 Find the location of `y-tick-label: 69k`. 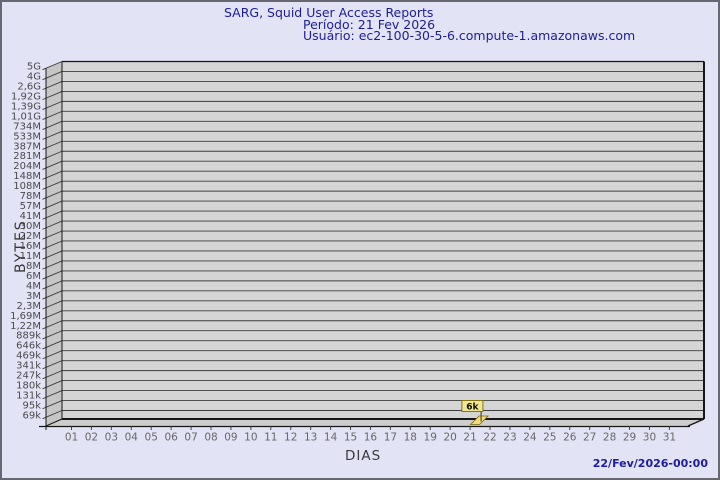

y-tick-label: 69k is located at coordinates (31, 416).